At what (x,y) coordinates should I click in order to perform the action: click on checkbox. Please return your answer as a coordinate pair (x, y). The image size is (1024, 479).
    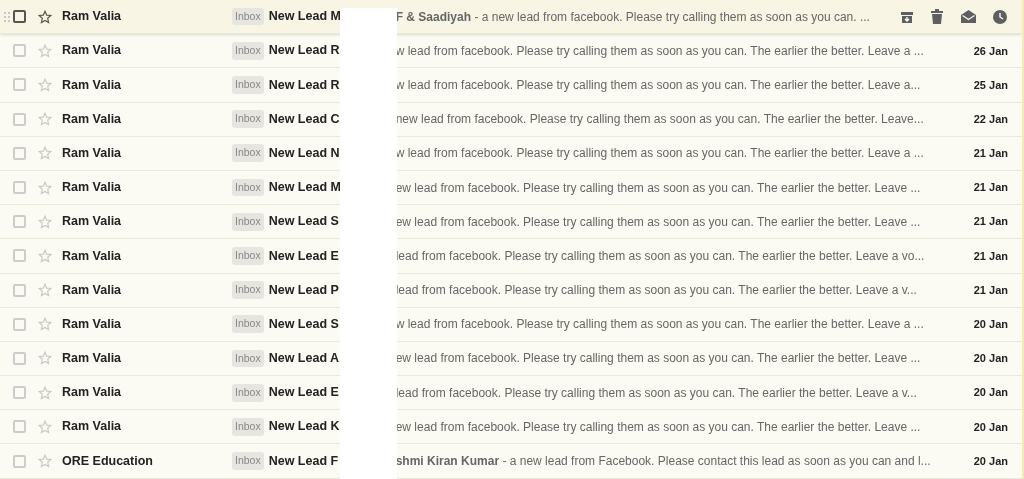
    Looking at the image, I should click on (19, 17).